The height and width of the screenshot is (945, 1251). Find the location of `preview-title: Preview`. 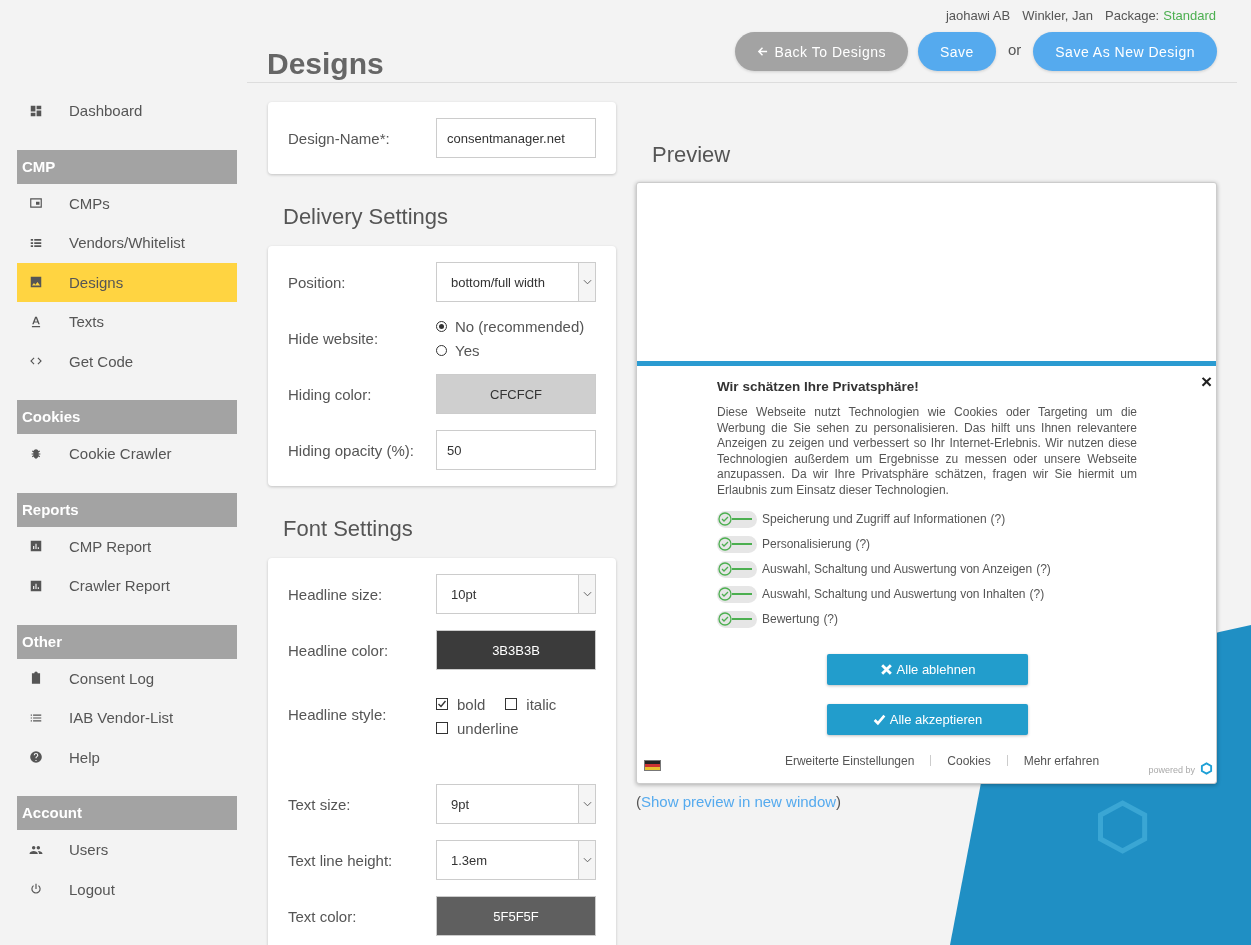

preview-title: Preview is located at coordinates (692, 155).